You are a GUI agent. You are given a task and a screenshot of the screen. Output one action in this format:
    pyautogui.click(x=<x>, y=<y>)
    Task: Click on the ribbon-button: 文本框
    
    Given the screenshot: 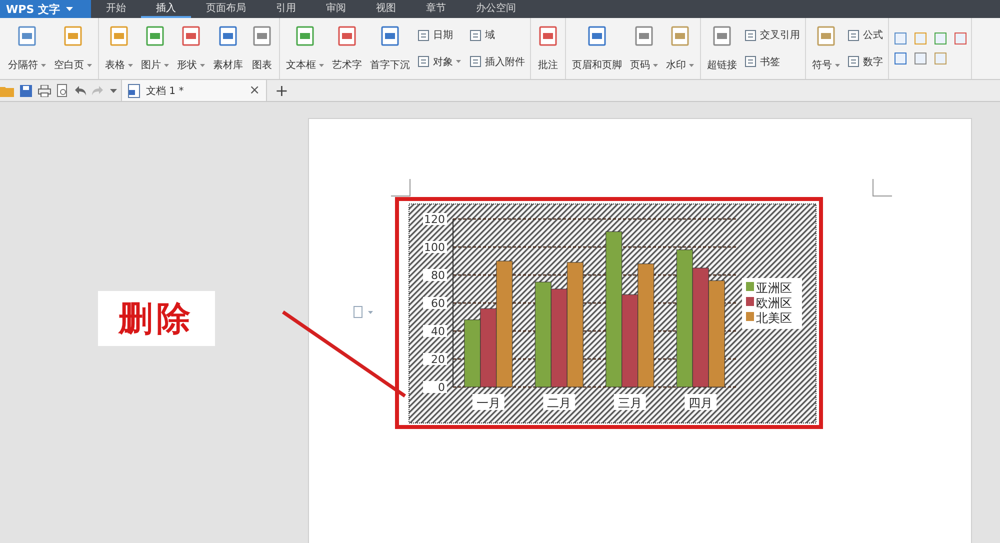 What is the action you would take?
    pyautogui.click(x=305, y=48)
    